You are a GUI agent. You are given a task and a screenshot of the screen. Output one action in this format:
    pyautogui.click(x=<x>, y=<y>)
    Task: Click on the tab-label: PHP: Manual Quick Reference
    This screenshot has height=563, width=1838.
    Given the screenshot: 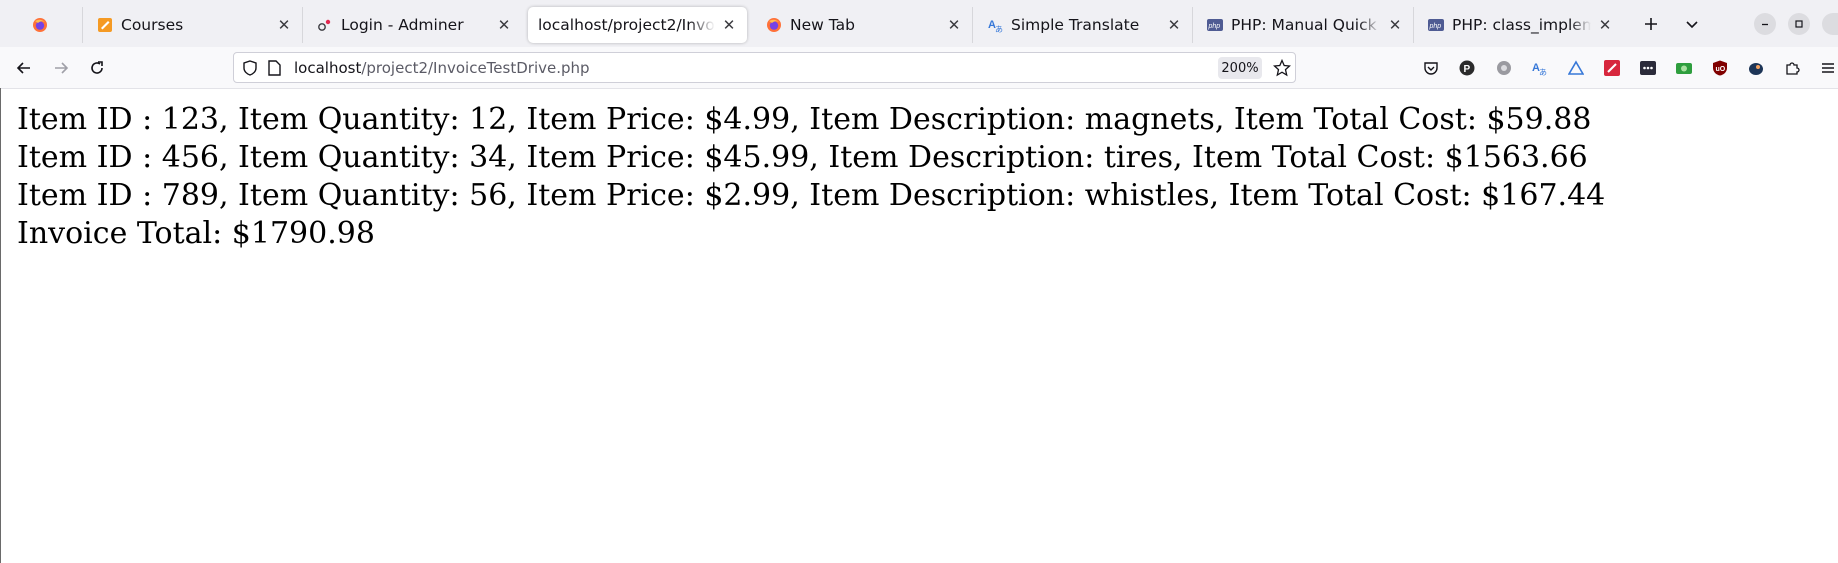 What is the action you would take?
    pyautogui.click(x=1306, y=25)
    